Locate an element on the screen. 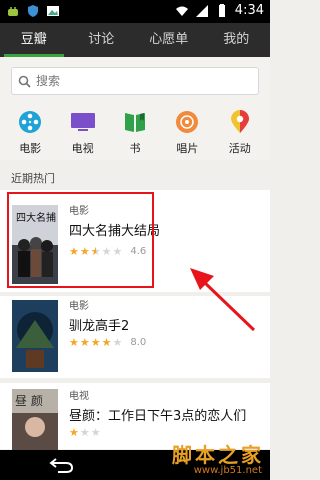 This screenshot has width=320, height=480. category-label: 电影 is located at coordinates (30, 148).